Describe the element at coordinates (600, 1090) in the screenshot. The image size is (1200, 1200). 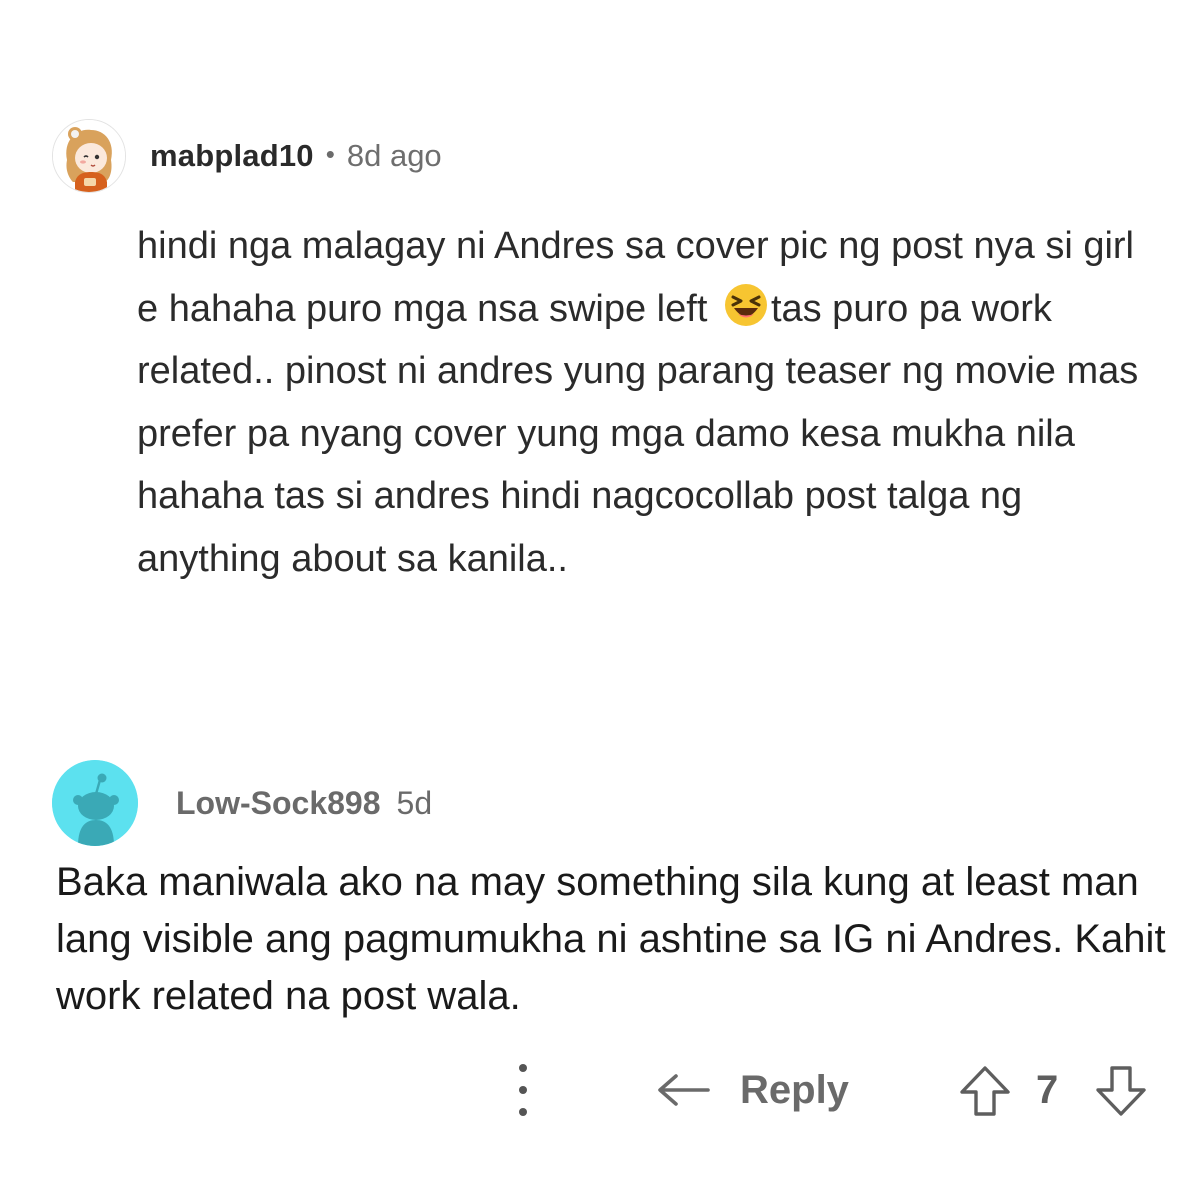
I see `comment-action-bar: Reply 7` at that location.